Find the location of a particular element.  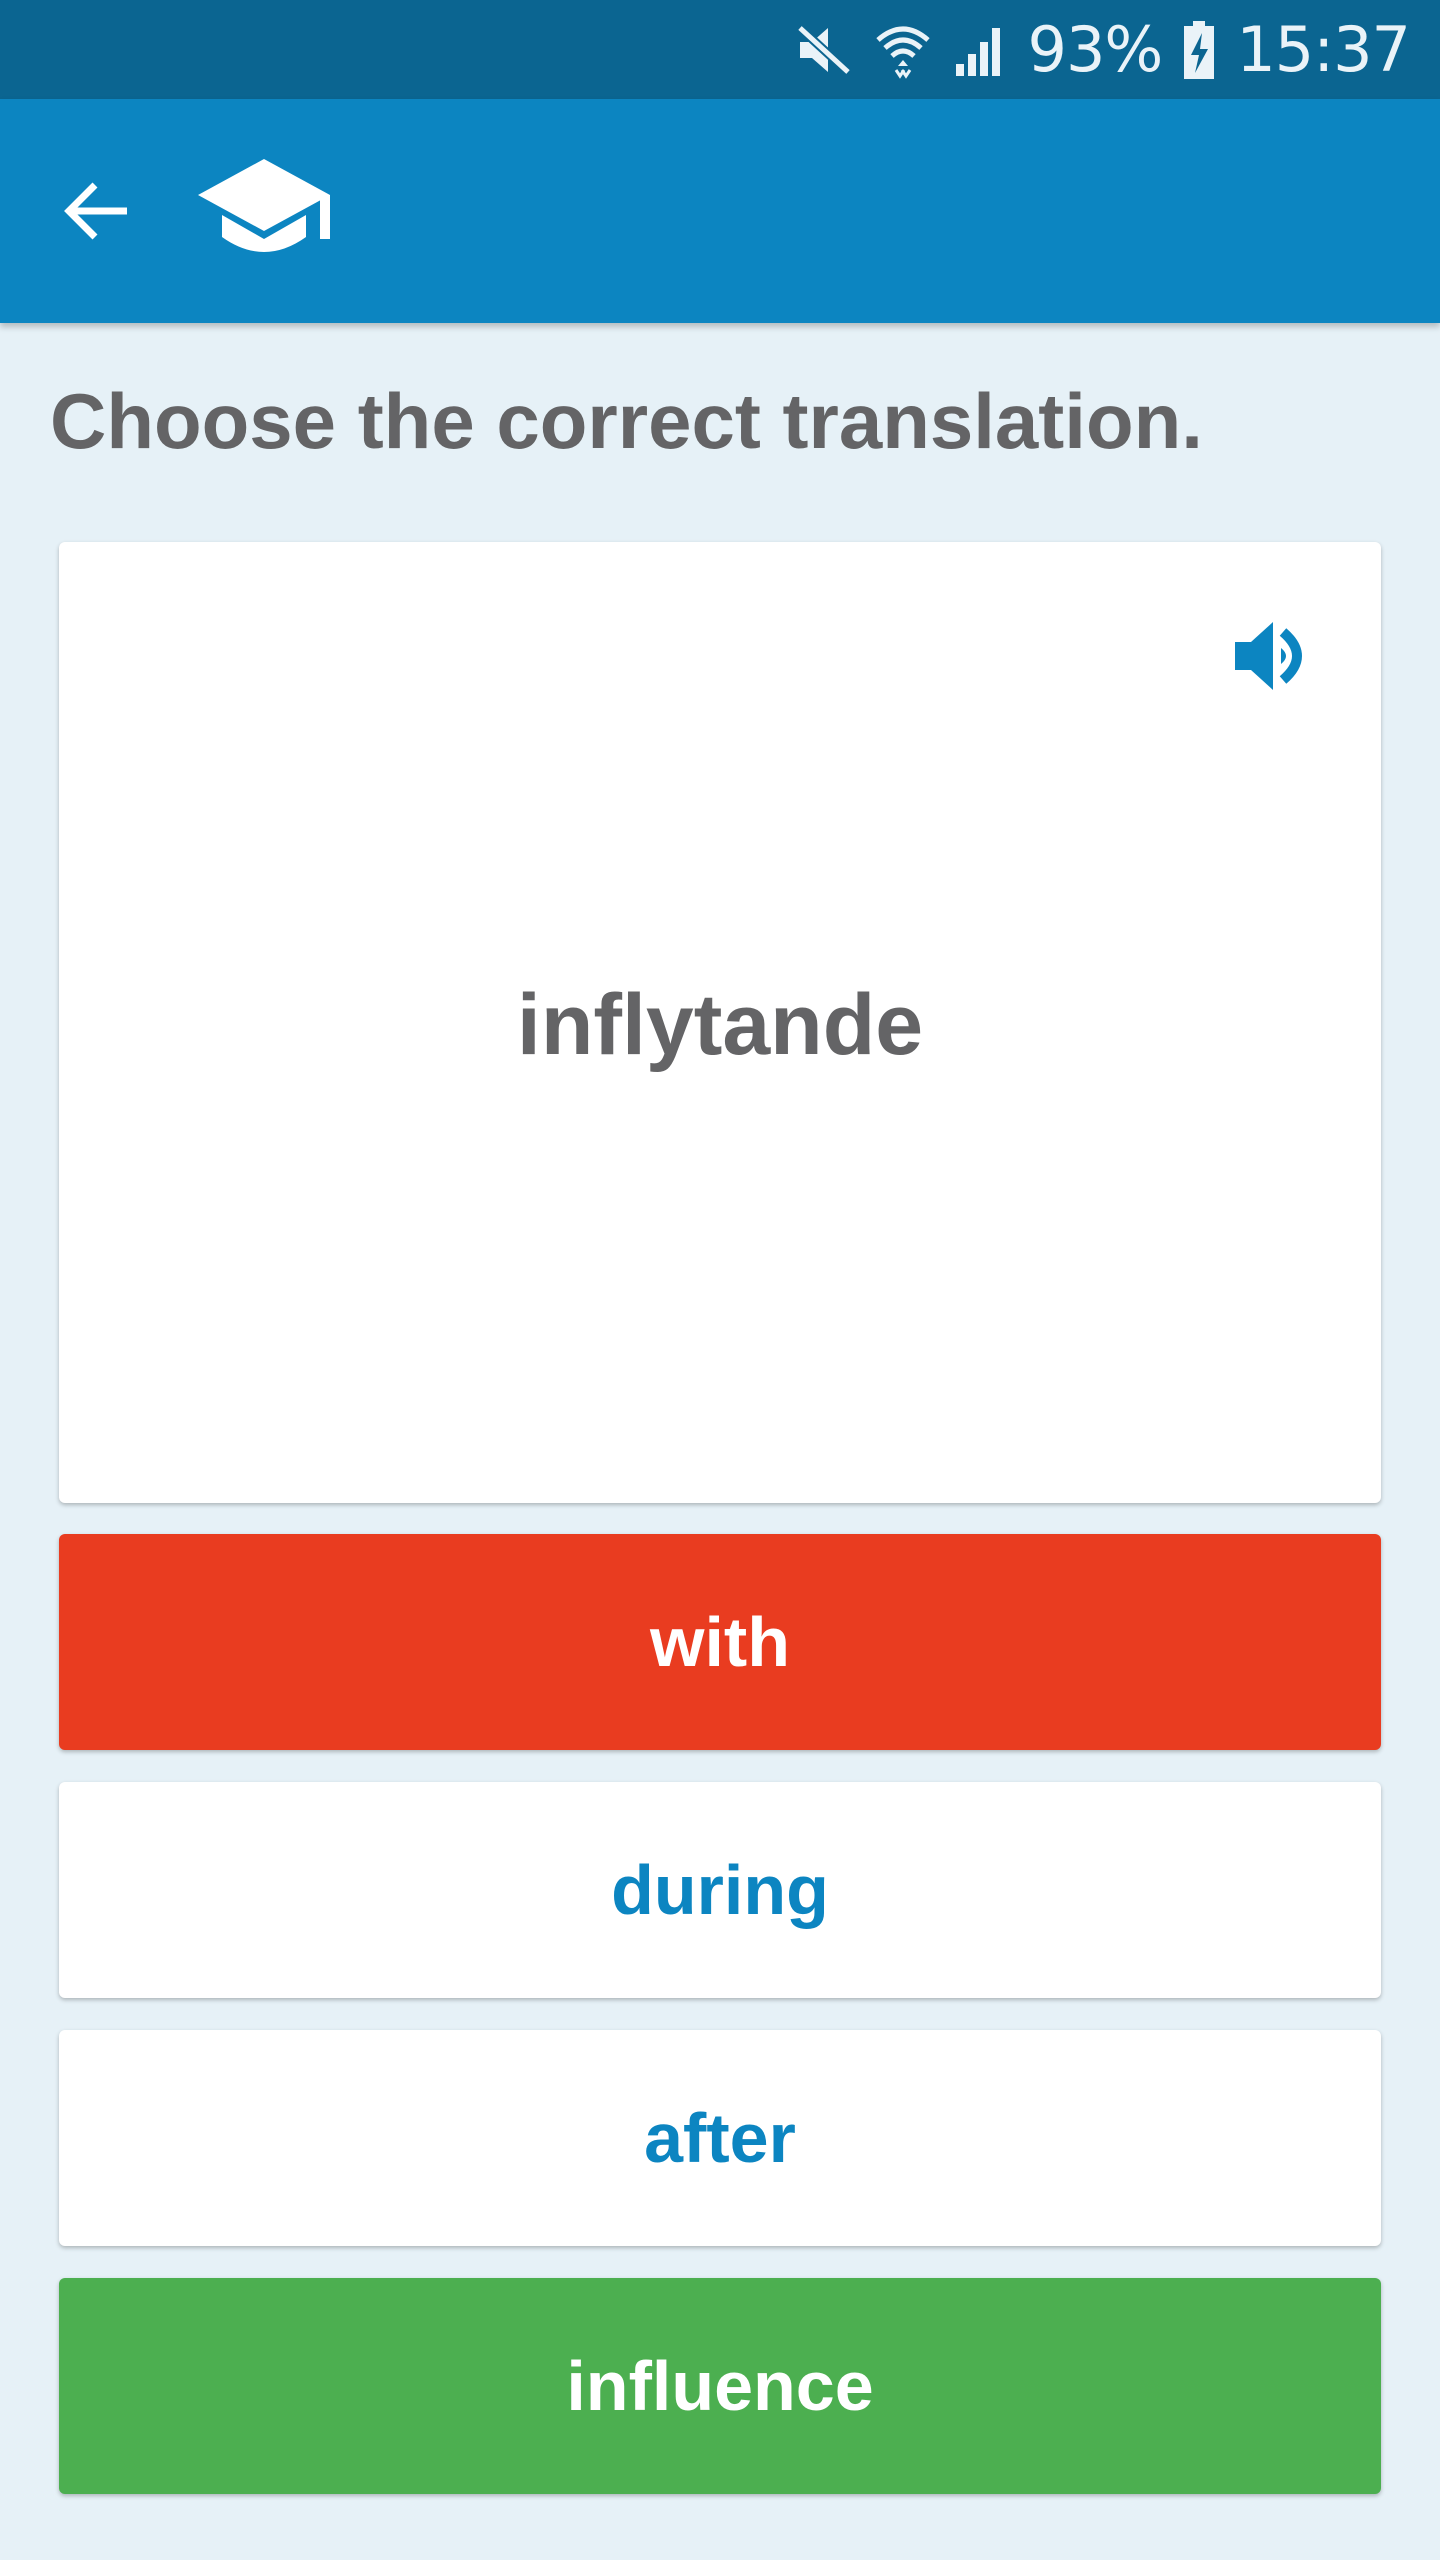

clock: 15:37 is located at coordinates (1323, 49).